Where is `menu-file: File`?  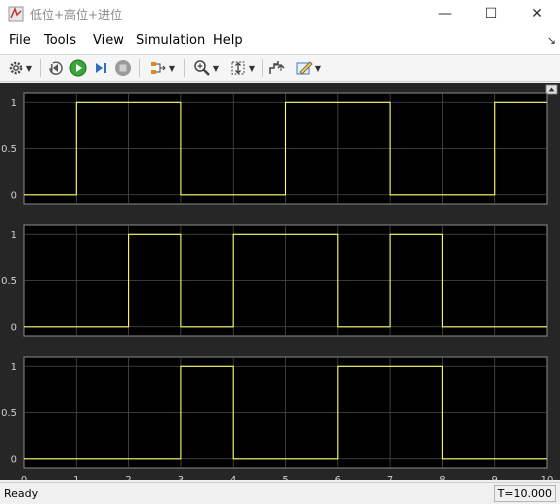
menu-file: File is located at coordinates (20, 40).